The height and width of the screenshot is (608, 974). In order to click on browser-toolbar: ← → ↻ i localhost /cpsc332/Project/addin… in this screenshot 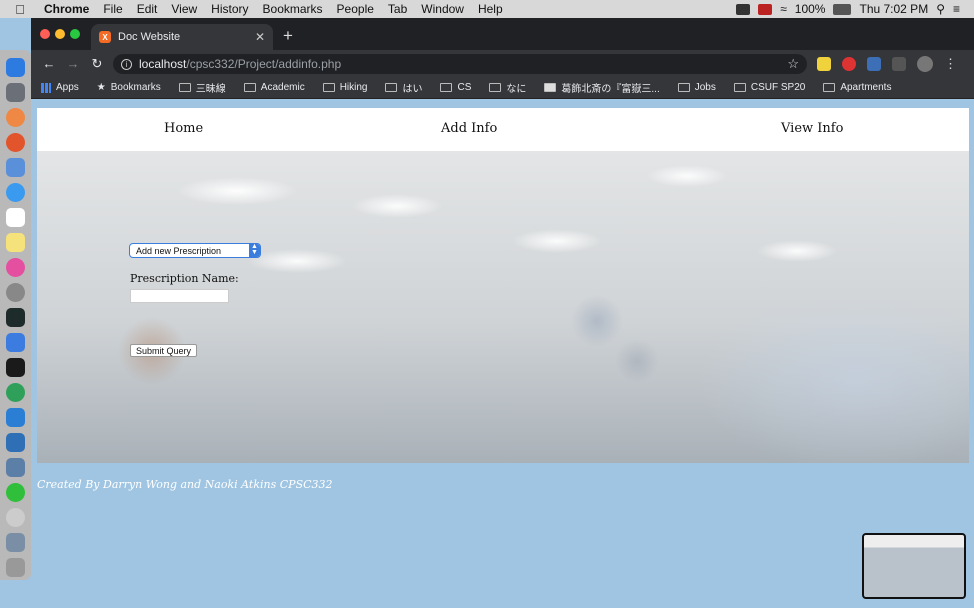, I will do `click(502, 63)`.